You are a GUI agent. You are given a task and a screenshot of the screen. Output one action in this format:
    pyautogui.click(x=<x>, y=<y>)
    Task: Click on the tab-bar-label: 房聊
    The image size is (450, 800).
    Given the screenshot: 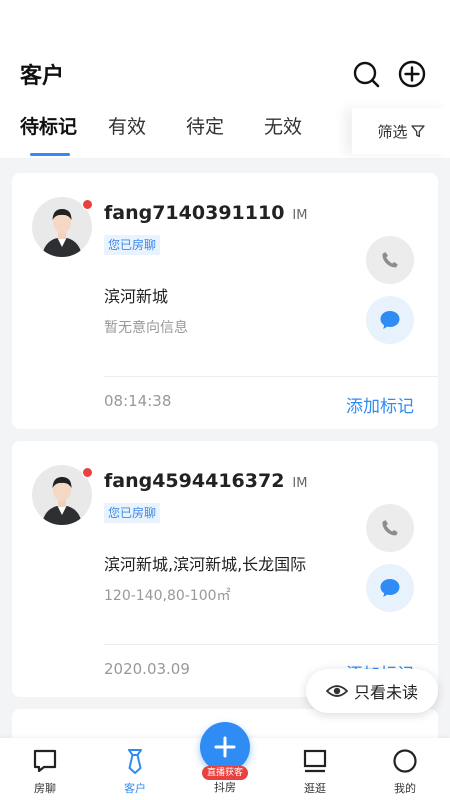 What is the action you would take?
    pyautogui.click(x=45, y=788)
    